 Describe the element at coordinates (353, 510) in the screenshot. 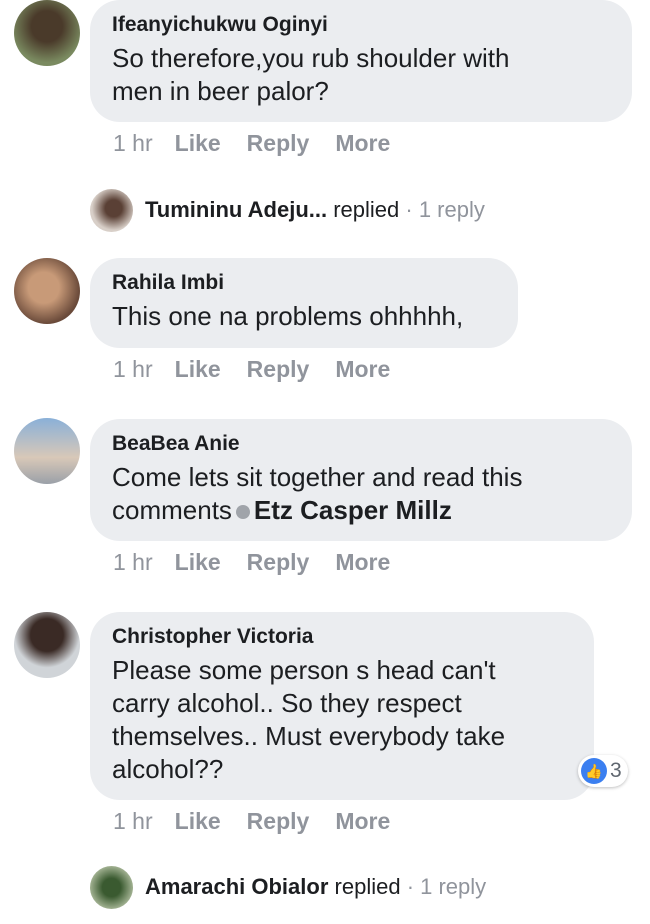

I see `tagged-user: Etz Casper Millz` at that location.